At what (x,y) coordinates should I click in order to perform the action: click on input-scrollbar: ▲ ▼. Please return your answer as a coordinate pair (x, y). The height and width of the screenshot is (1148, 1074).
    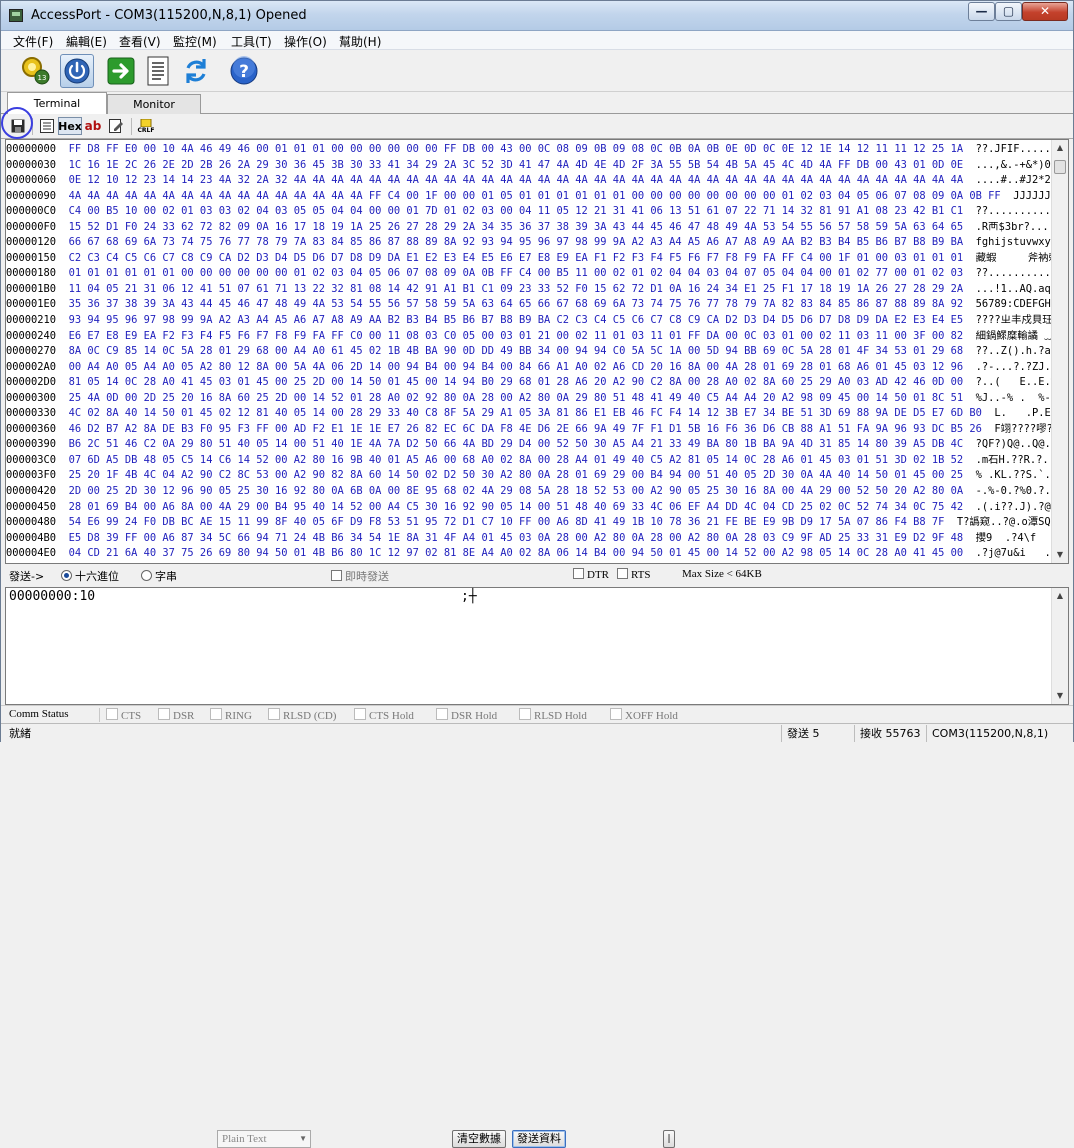
    Looking at the image, I should click on (1059, 646).